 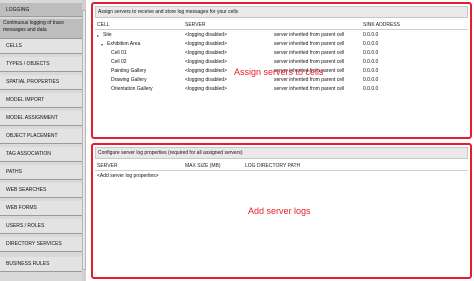 What do you see at coordinates (119, 62) in the screenshot?
I see `cell-name: Cell 02` at bounding box center [119, 62].